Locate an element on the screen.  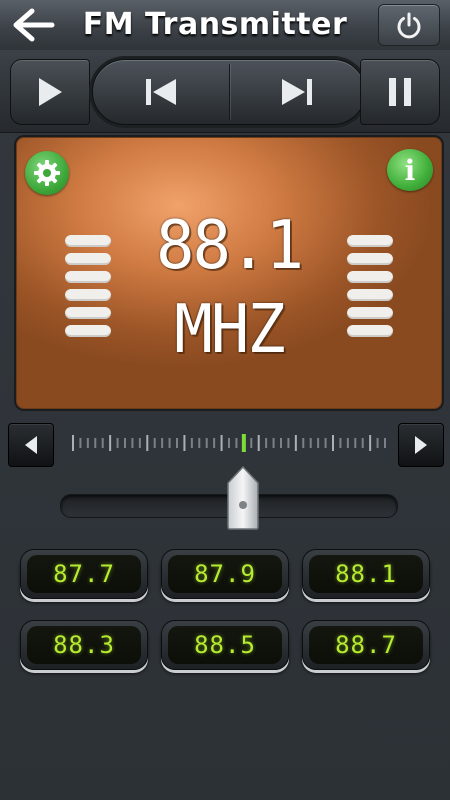
power-button is located at coordinates (409, 25).